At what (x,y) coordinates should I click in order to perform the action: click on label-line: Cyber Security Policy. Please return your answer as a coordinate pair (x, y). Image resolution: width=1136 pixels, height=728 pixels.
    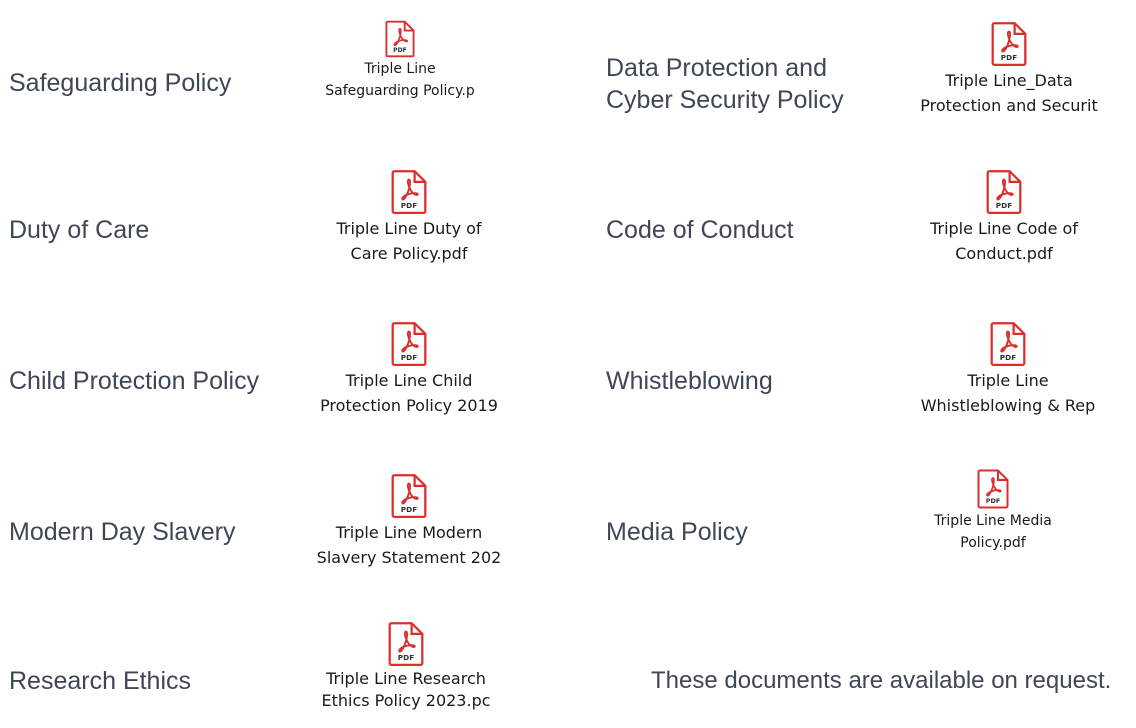
    Looking at the image, I should click on (725, 100).